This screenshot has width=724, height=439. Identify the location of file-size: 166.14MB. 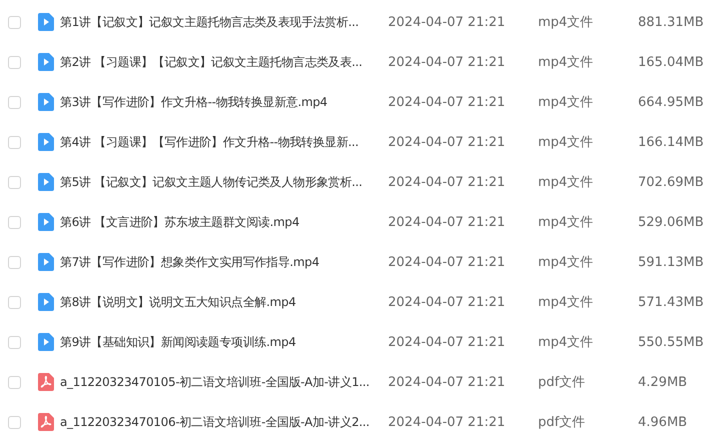
(671, 142).